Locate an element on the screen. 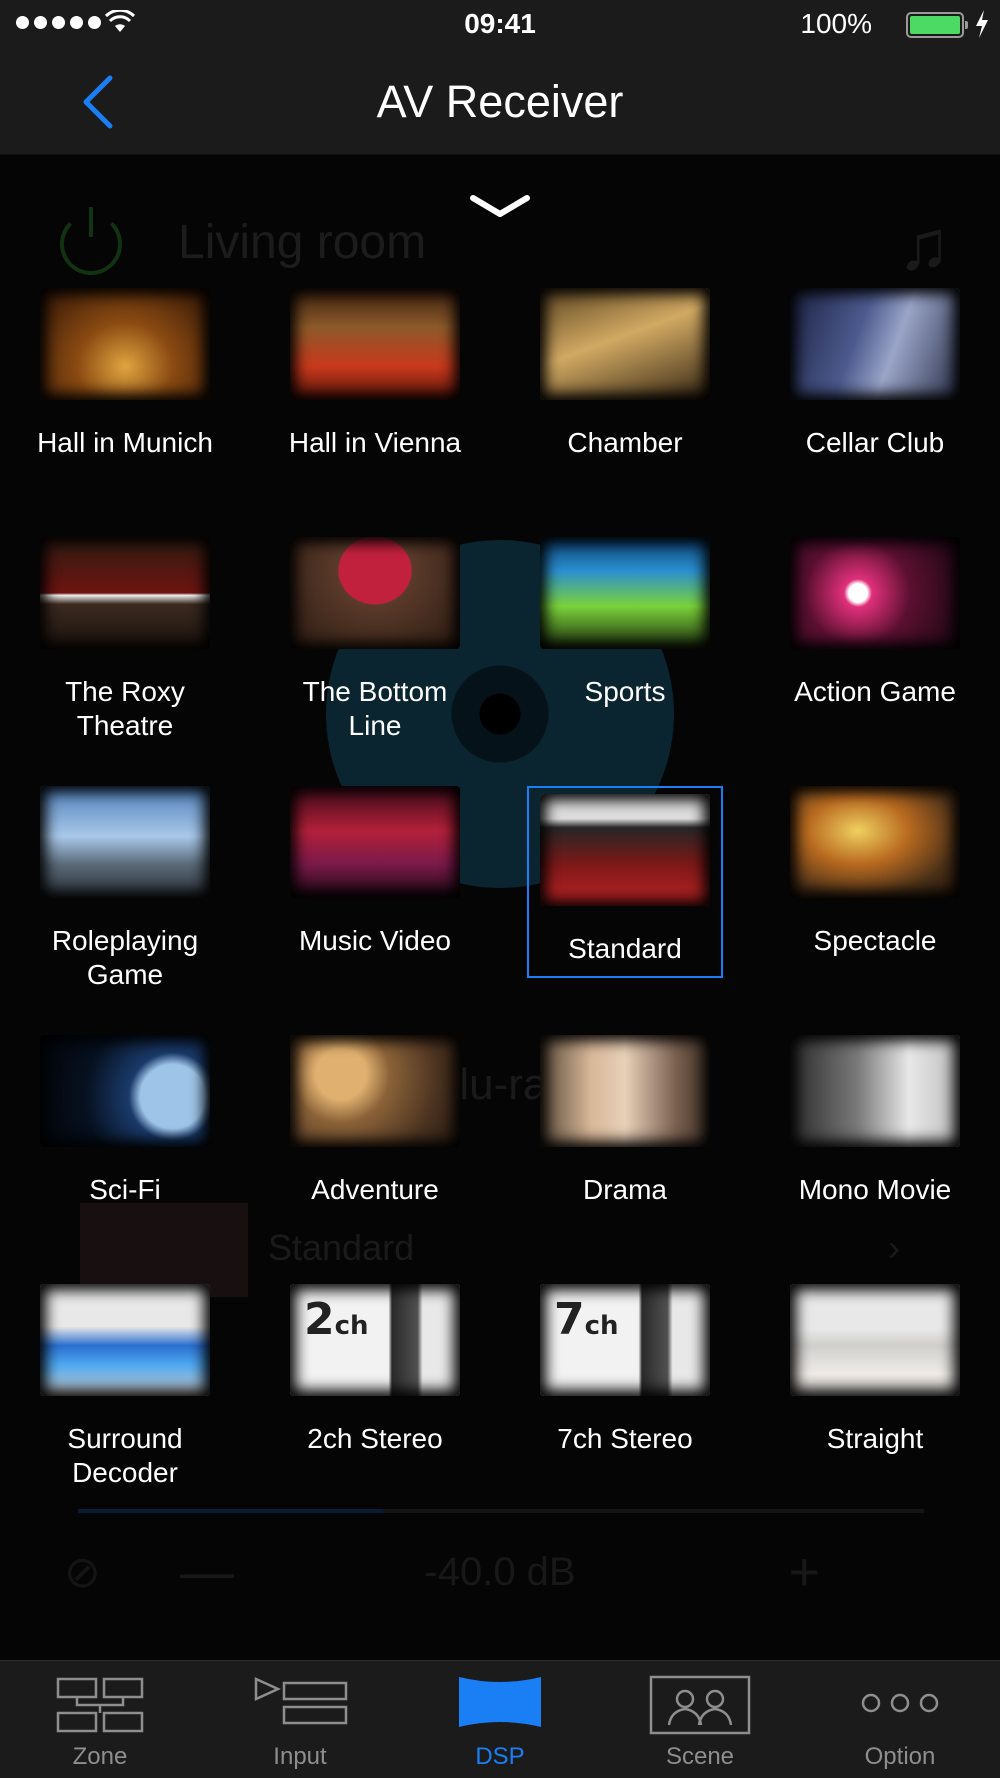 The height and width of the screenshot is (1778, 1000). tab-zone: Zone is located at coordinates (100, 1719).